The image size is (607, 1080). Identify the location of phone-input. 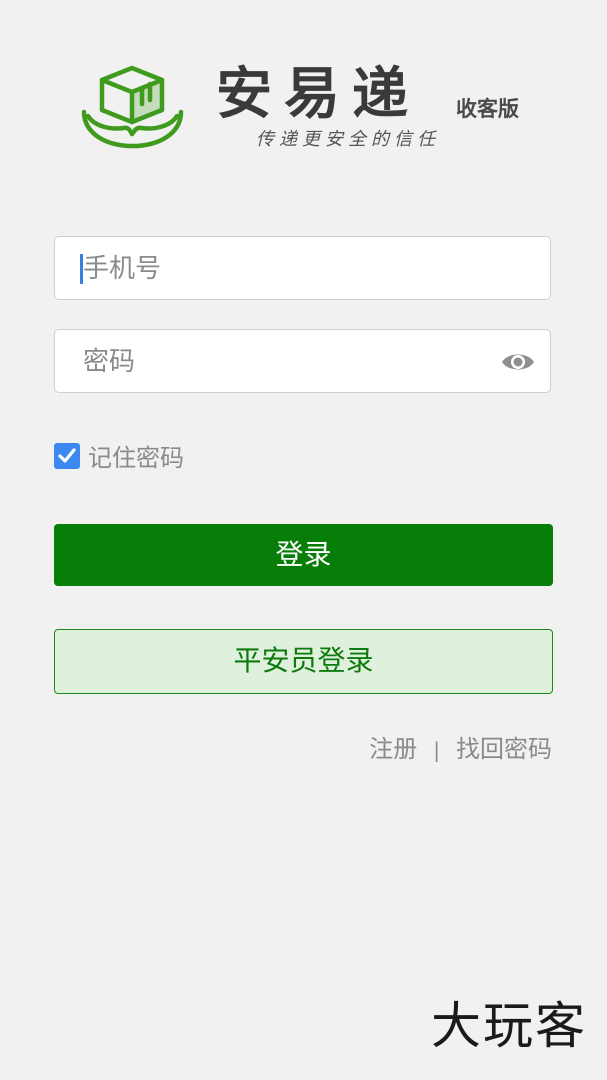
(283, 269).